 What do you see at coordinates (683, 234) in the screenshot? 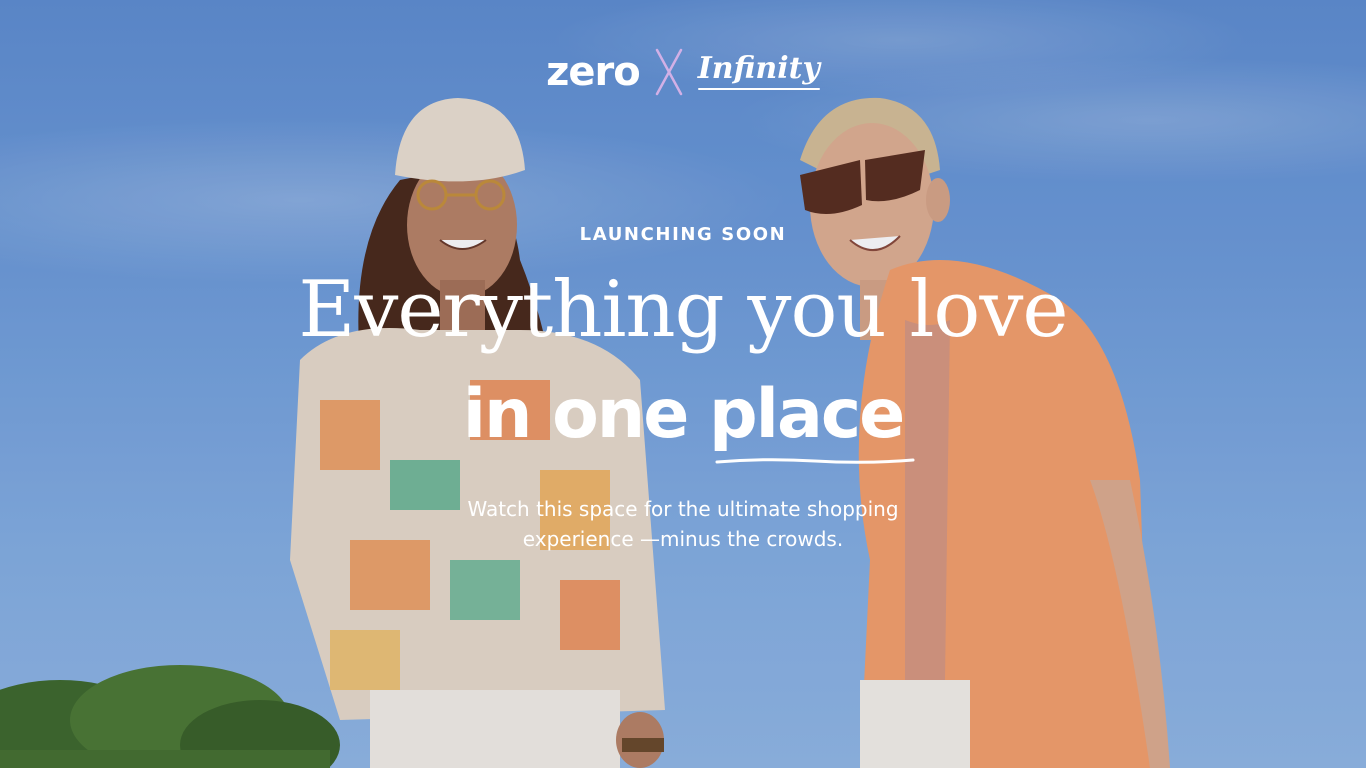
I see `launching-soon-eyebrow: LAUNCHING SOON` at bounding box center [683, 234].